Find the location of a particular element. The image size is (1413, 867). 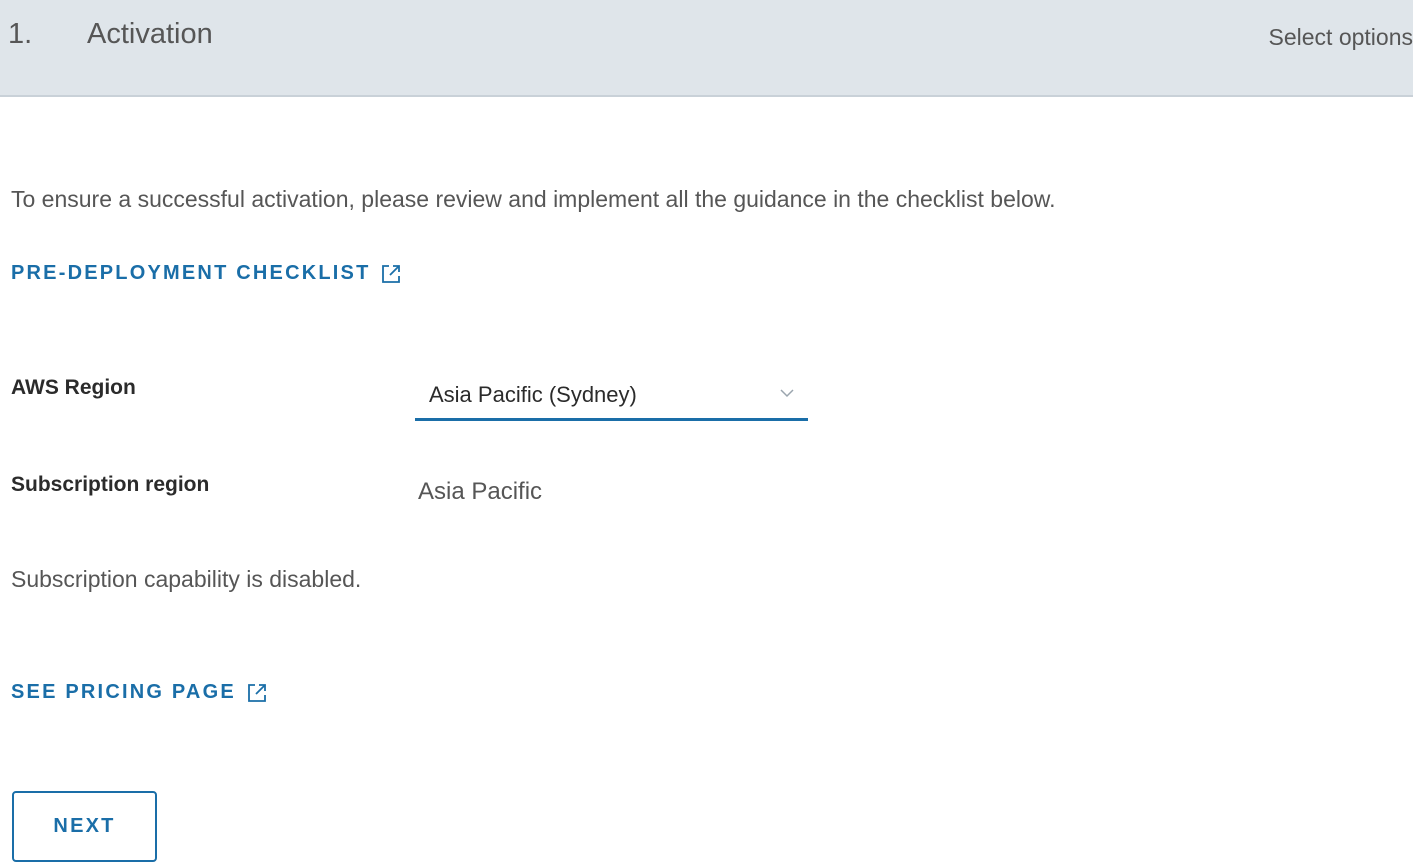

chevron-down-icon is located at coordinates (787, 393).